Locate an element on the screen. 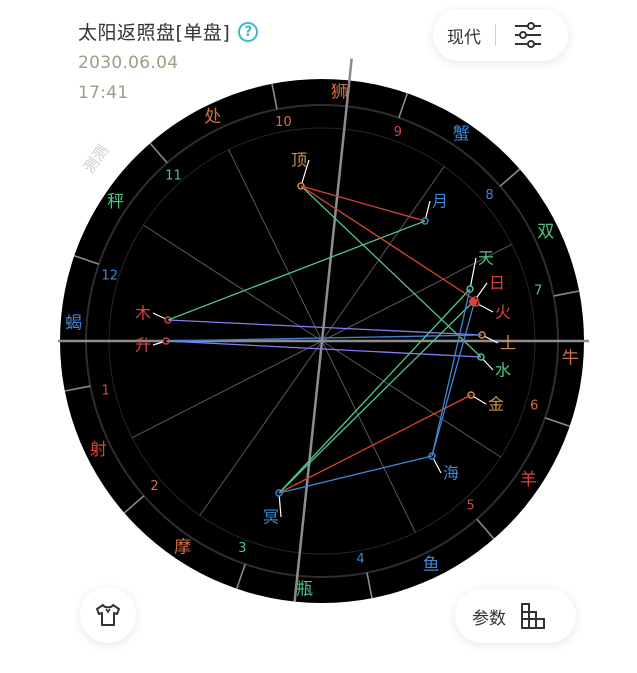  planet-label: 木 is located at coordinates (143, 313).